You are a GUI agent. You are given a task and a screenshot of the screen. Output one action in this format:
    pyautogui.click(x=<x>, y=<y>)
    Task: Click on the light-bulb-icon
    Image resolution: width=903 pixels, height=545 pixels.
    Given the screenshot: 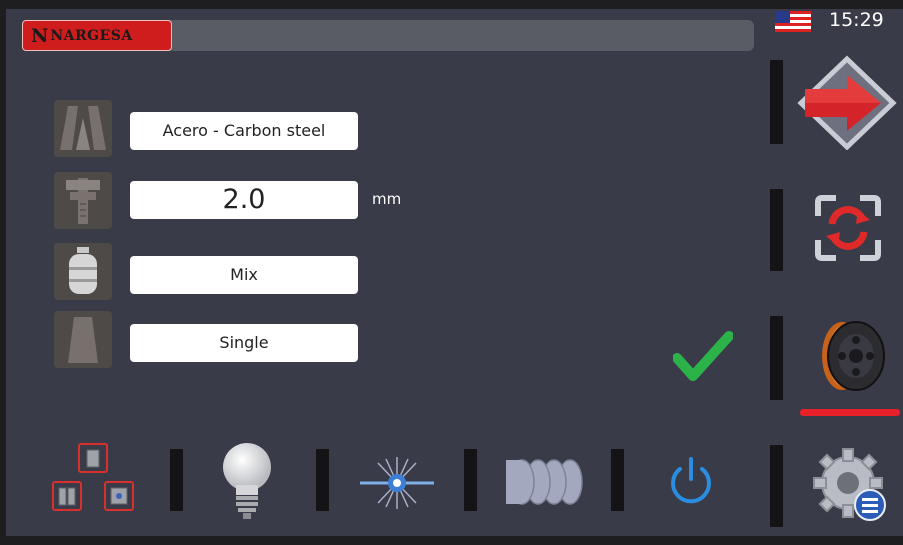 What is the action you would take?
    pyautogui.click(x=247, y=482)
    